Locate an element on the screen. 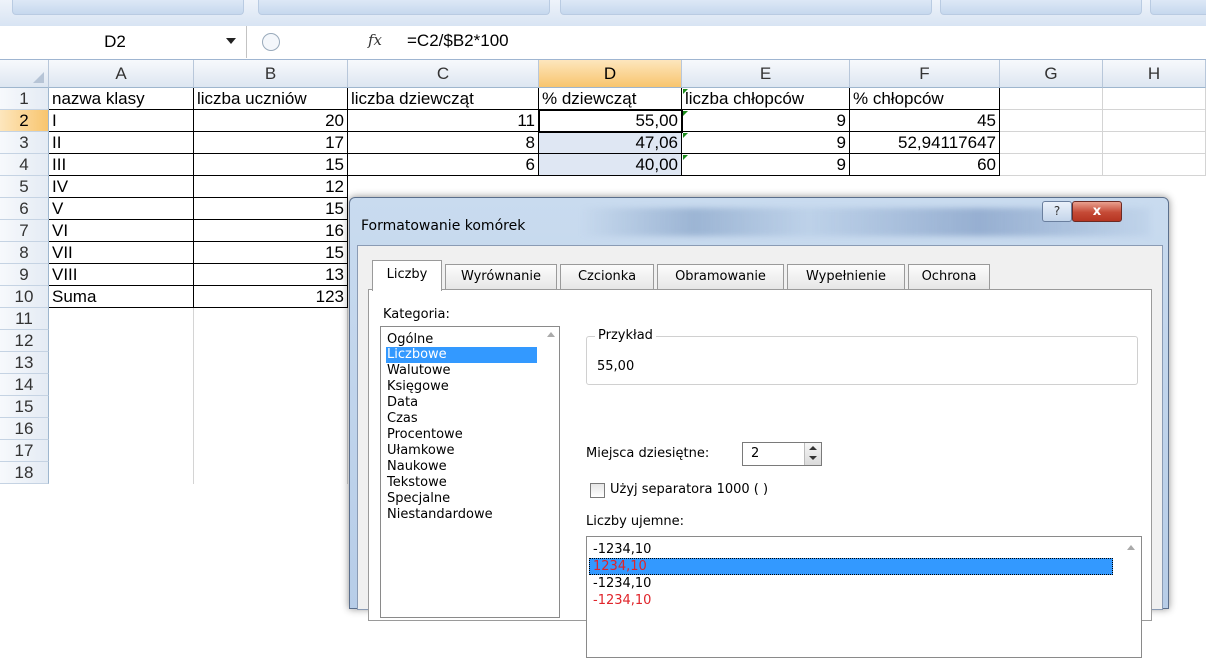 The width and height of the screenshot is (1206, 658). select-all-corner is located at coordinates (24, 74).